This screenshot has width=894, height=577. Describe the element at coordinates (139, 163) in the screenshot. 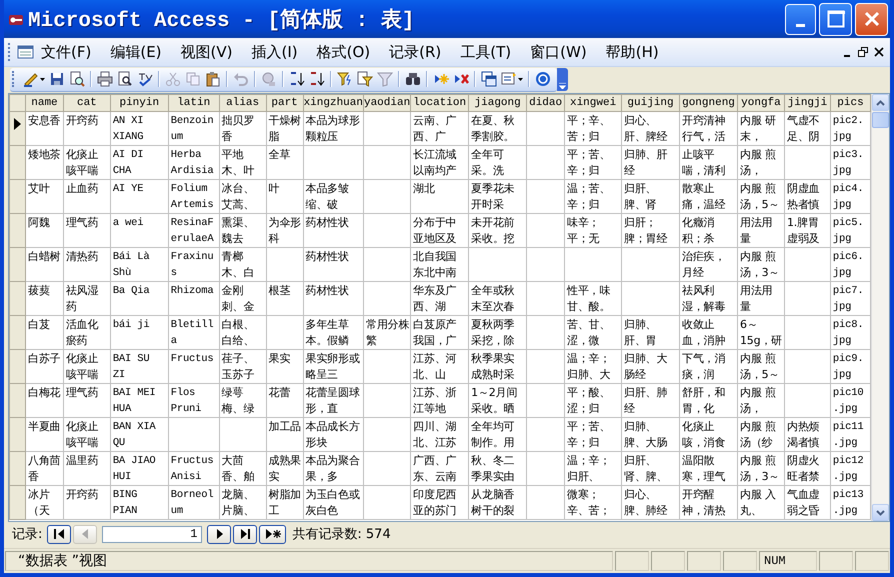

I see `table-cell: AI DI CHA` at that location.